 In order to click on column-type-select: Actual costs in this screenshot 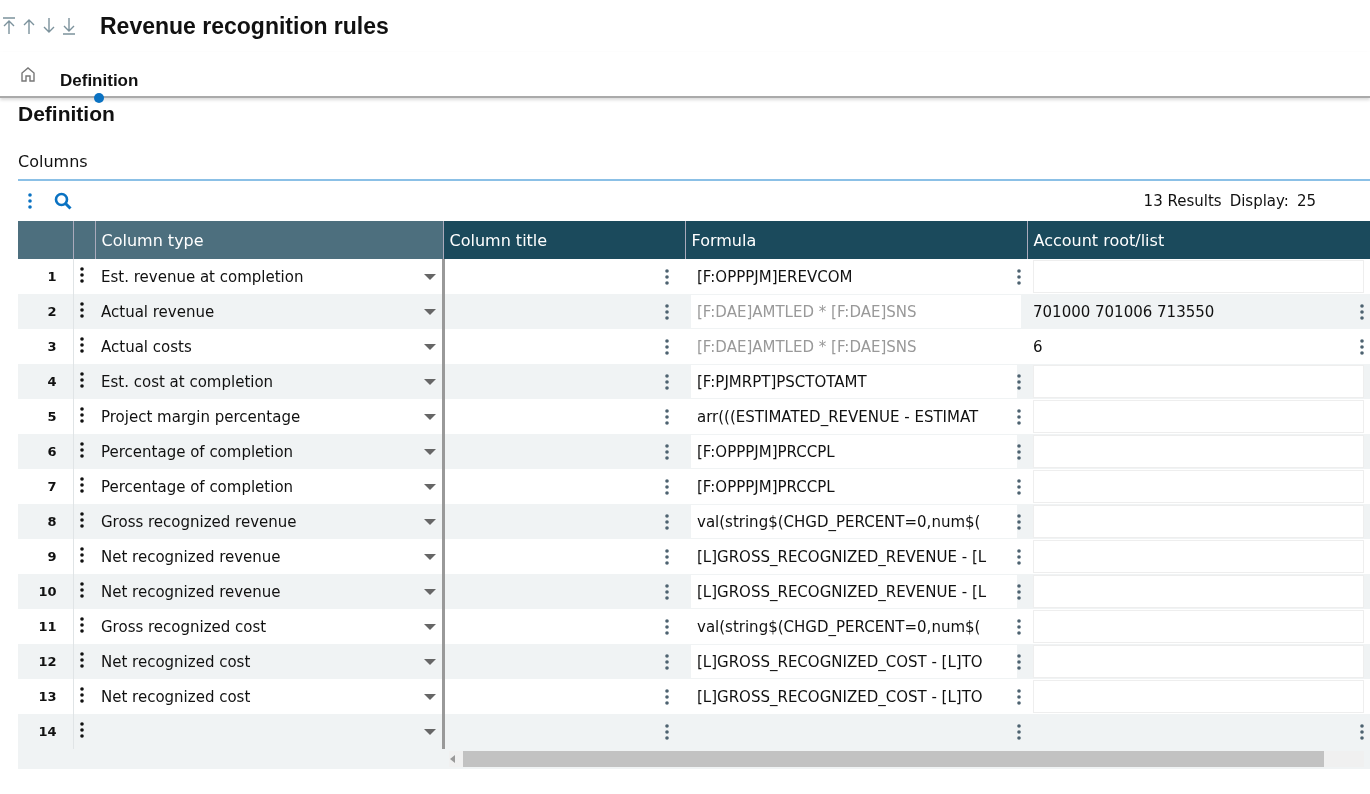, I will do `click(268, 346)`.